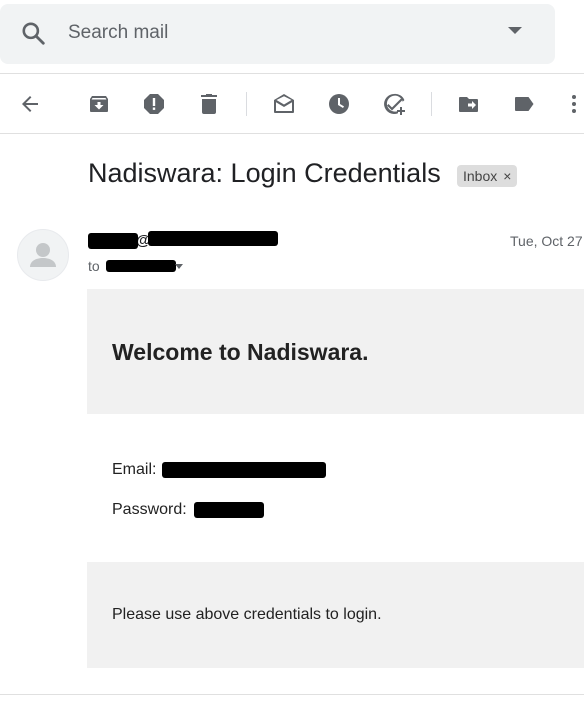  I want to click on inbox-label-chip: Inbox ×, so click(487, 176).